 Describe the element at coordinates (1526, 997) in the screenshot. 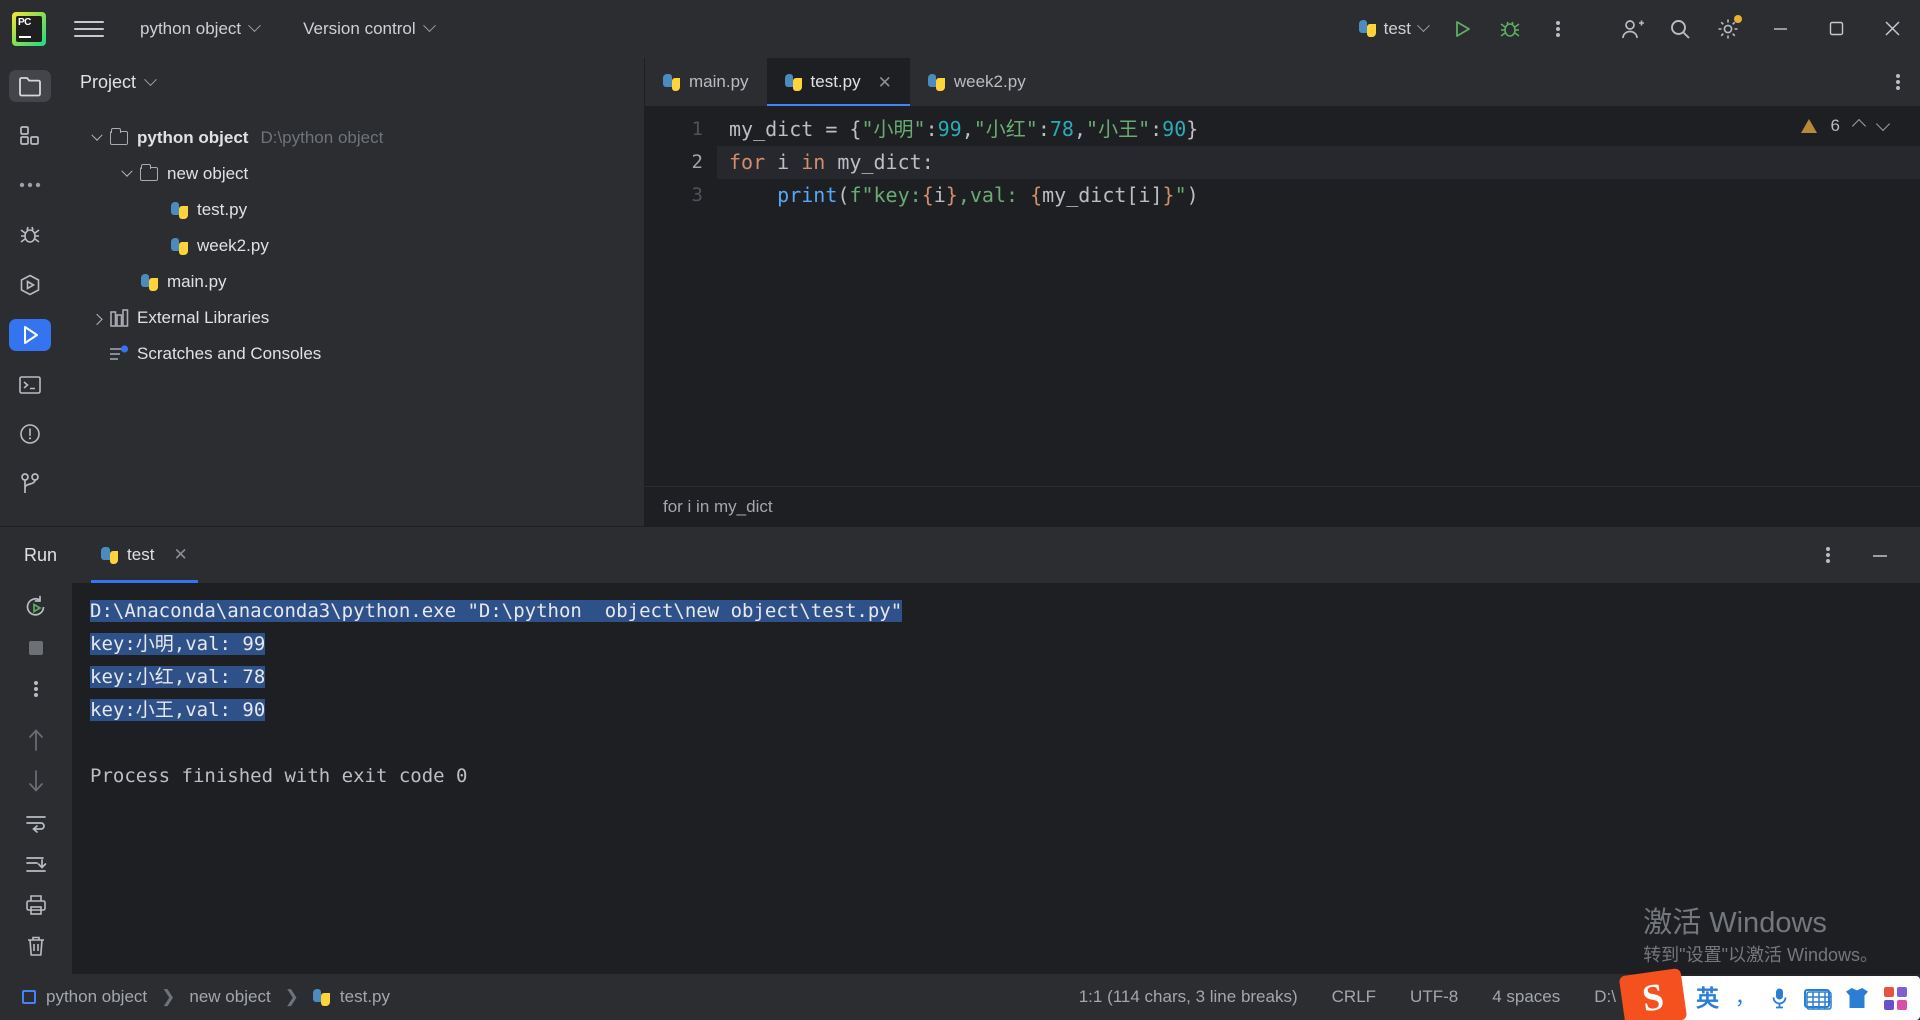

I see `indent-indicator: 4 spaces` at that location.